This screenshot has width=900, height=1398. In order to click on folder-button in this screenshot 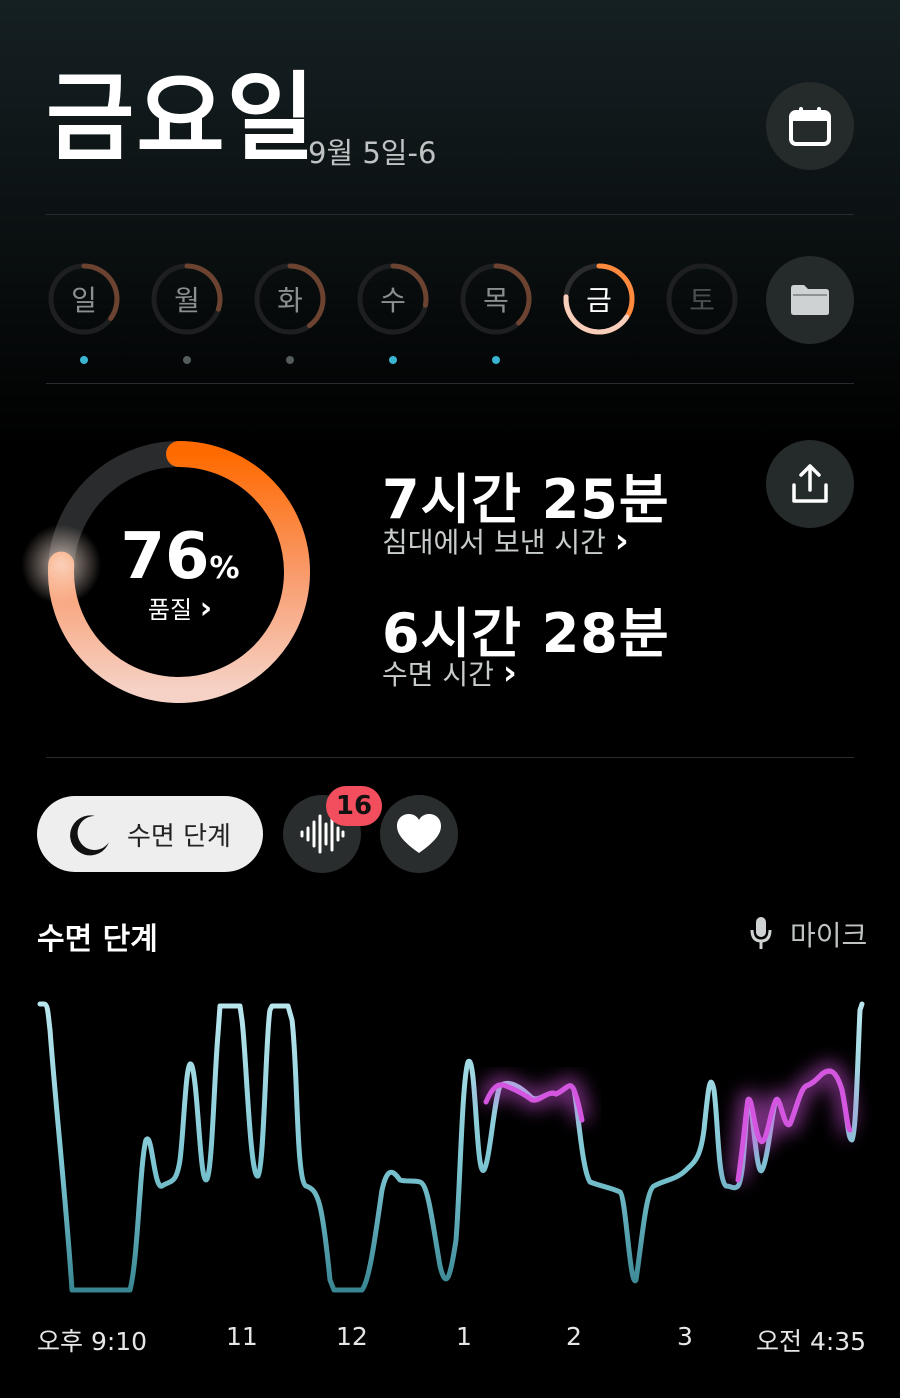, I will do `click(810, 300)`.